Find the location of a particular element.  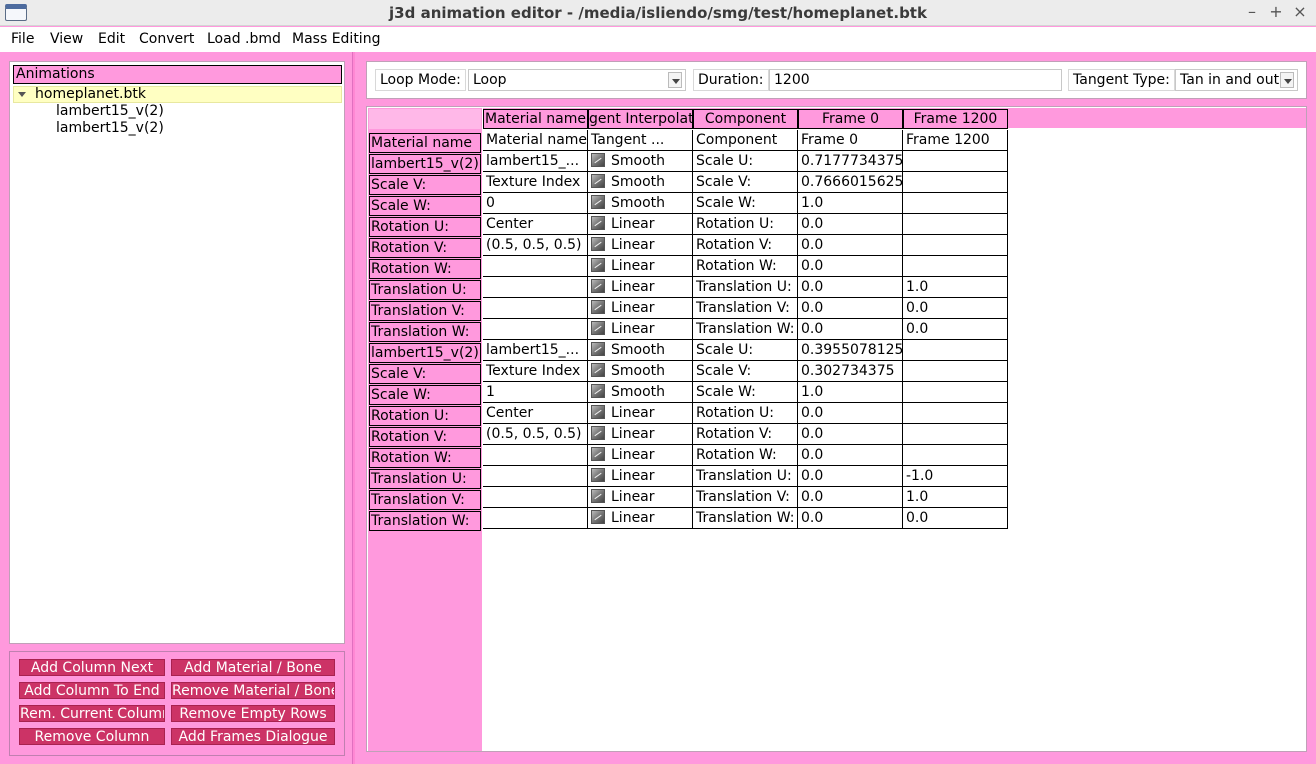

panel-splitter is located at coordinates (353, 408).